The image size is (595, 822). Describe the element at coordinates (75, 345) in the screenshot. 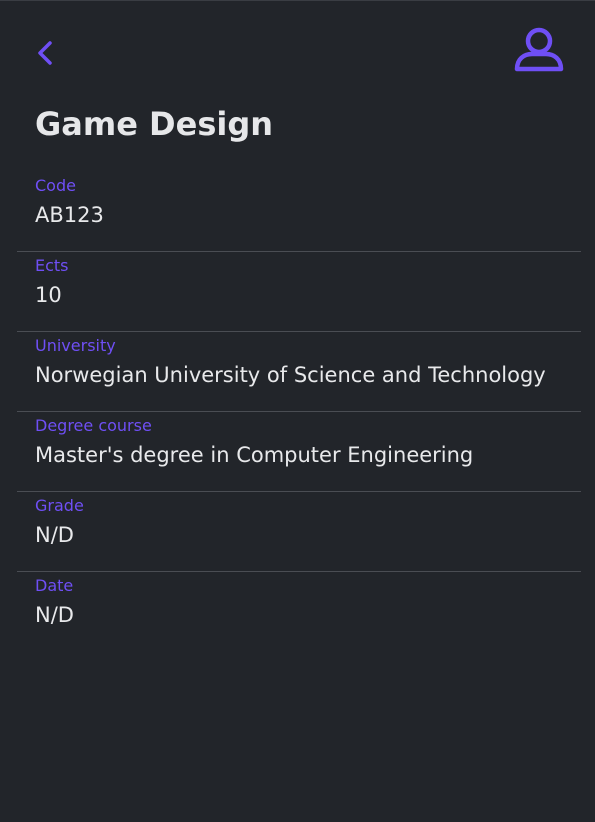

I see `field-label: University` at that location.